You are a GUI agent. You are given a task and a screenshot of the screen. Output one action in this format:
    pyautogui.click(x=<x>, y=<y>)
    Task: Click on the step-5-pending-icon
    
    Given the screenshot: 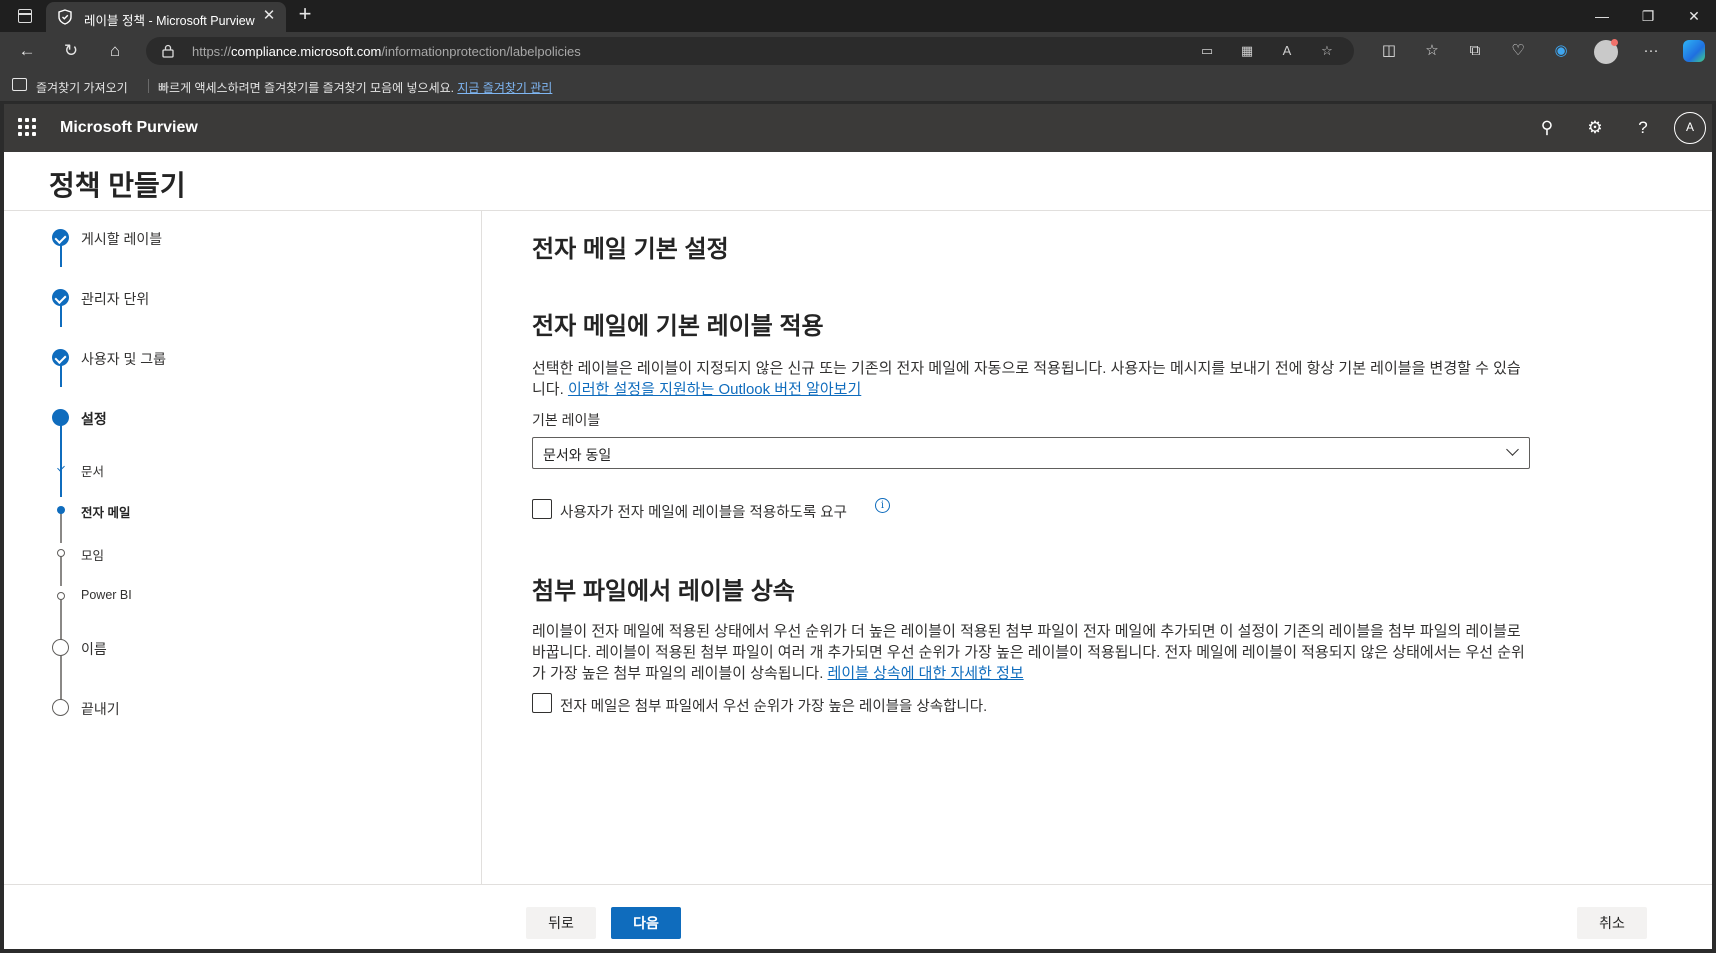 What is the action you would take?
    pyautogui.click(x=60, y=647)
    